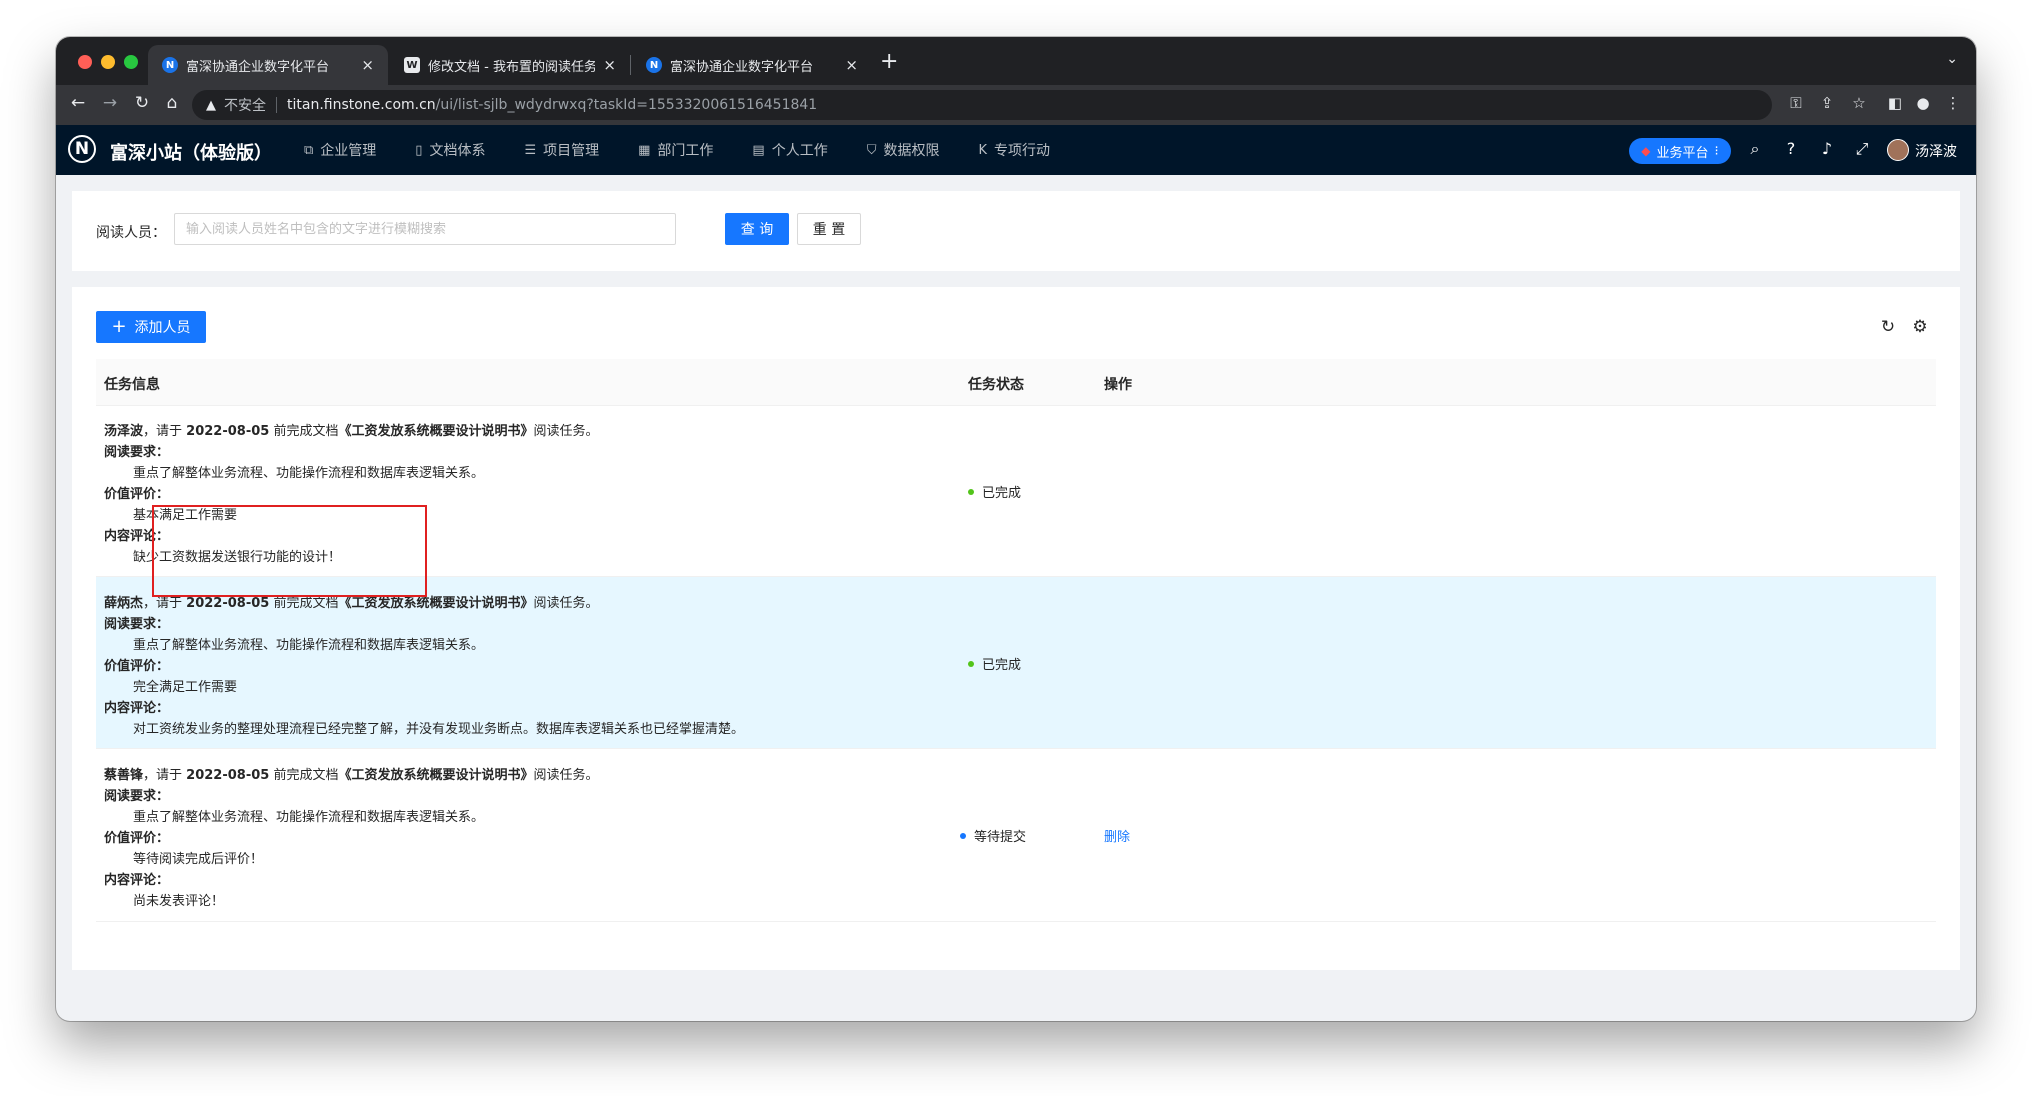 The height and width of the screenshot is (1096, 2032). Describe the element at coordinates (131, 233) in the screenshot. I see `reader-label: 阅读人员：` at that location.